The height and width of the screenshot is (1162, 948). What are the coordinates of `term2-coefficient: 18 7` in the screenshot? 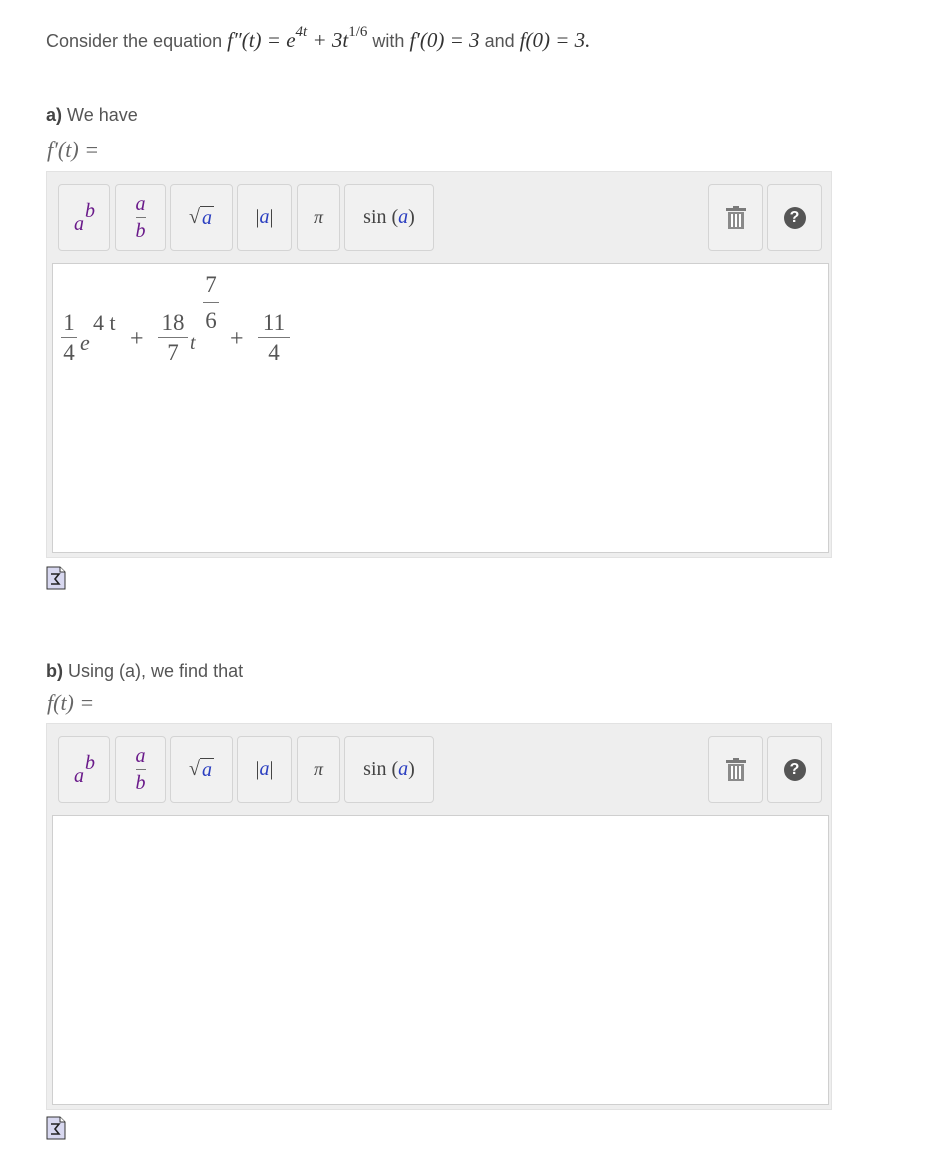 It's located at (173, 337).